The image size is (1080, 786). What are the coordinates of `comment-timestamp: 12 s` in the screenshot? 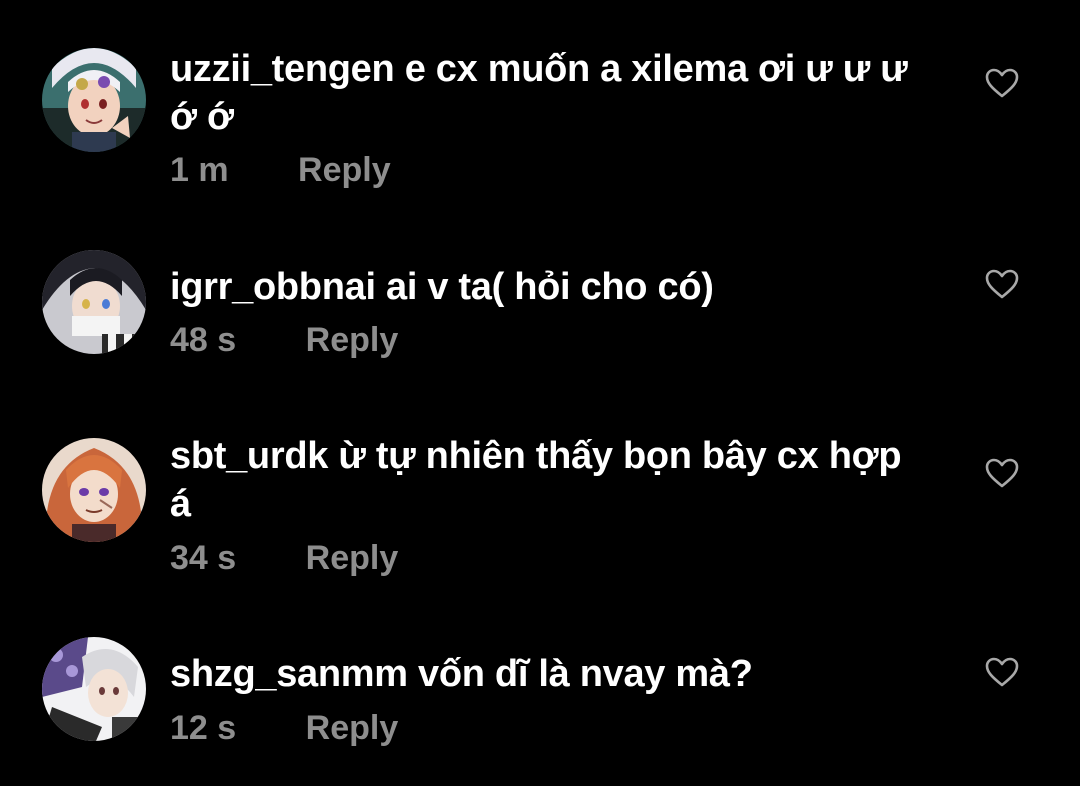 It's located at (203, 728).